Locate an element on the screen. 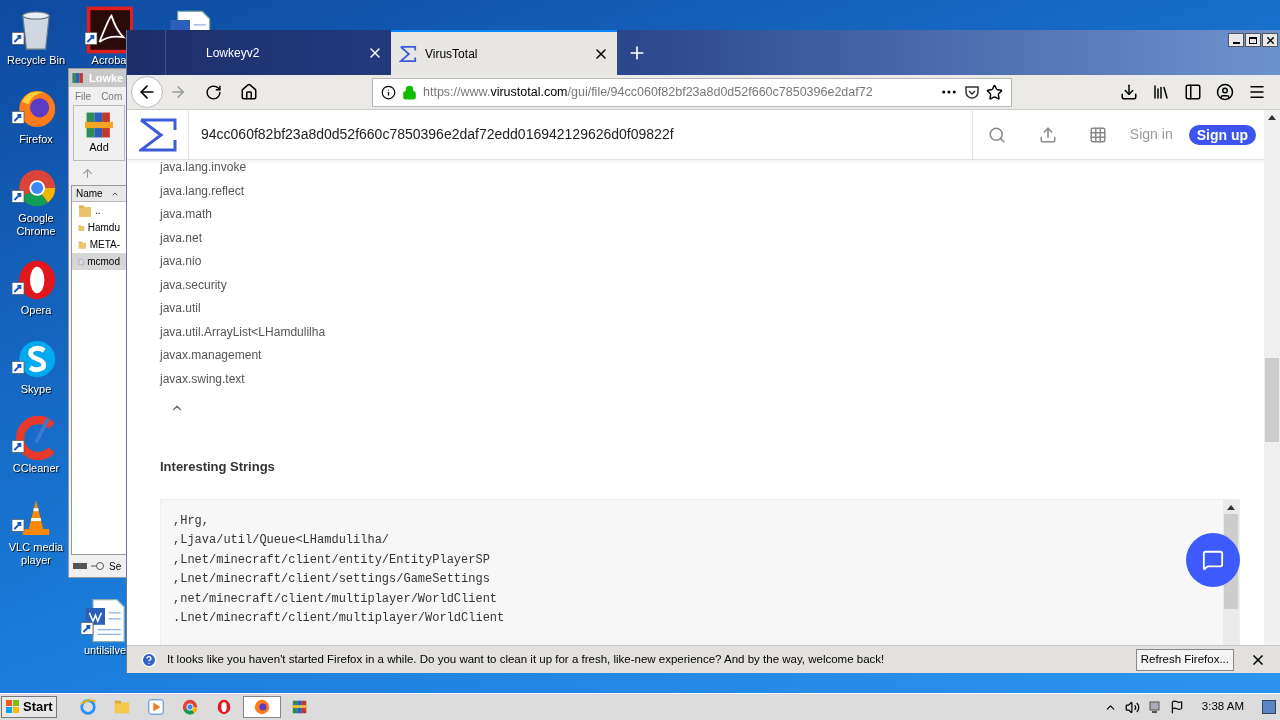 Image resolution: width=1280 pixels, height=720 pixels. file-name: mcmod is located at coordinates (103, 262).